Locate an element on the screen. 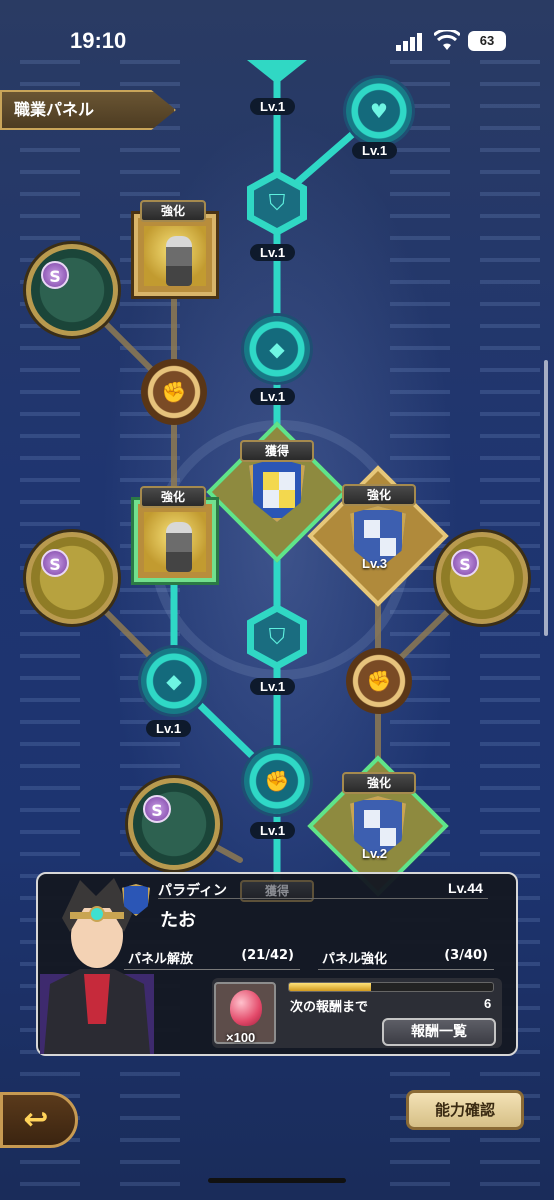 The image size is (554, 1200). page-title: 職業パネル is located at coordinates (88, 110).